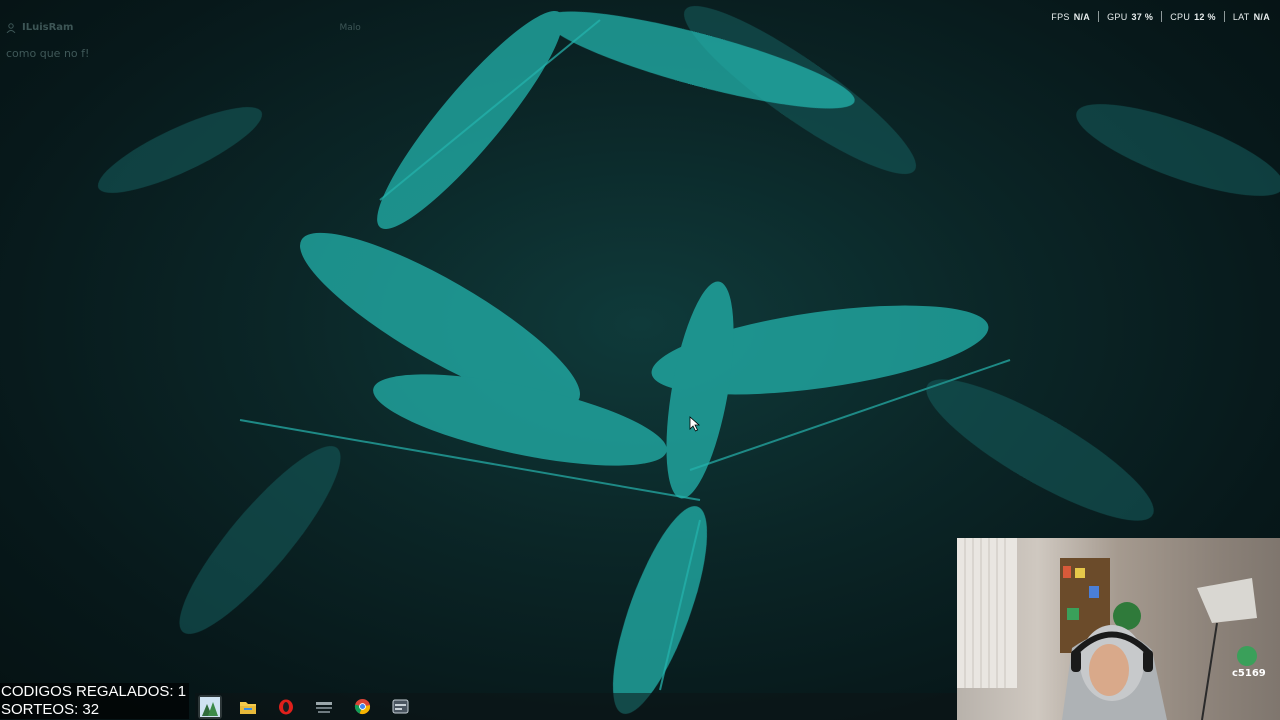 The image size is (1280, 720). I want to click on lat-label: LAT, so click(1241, 16).